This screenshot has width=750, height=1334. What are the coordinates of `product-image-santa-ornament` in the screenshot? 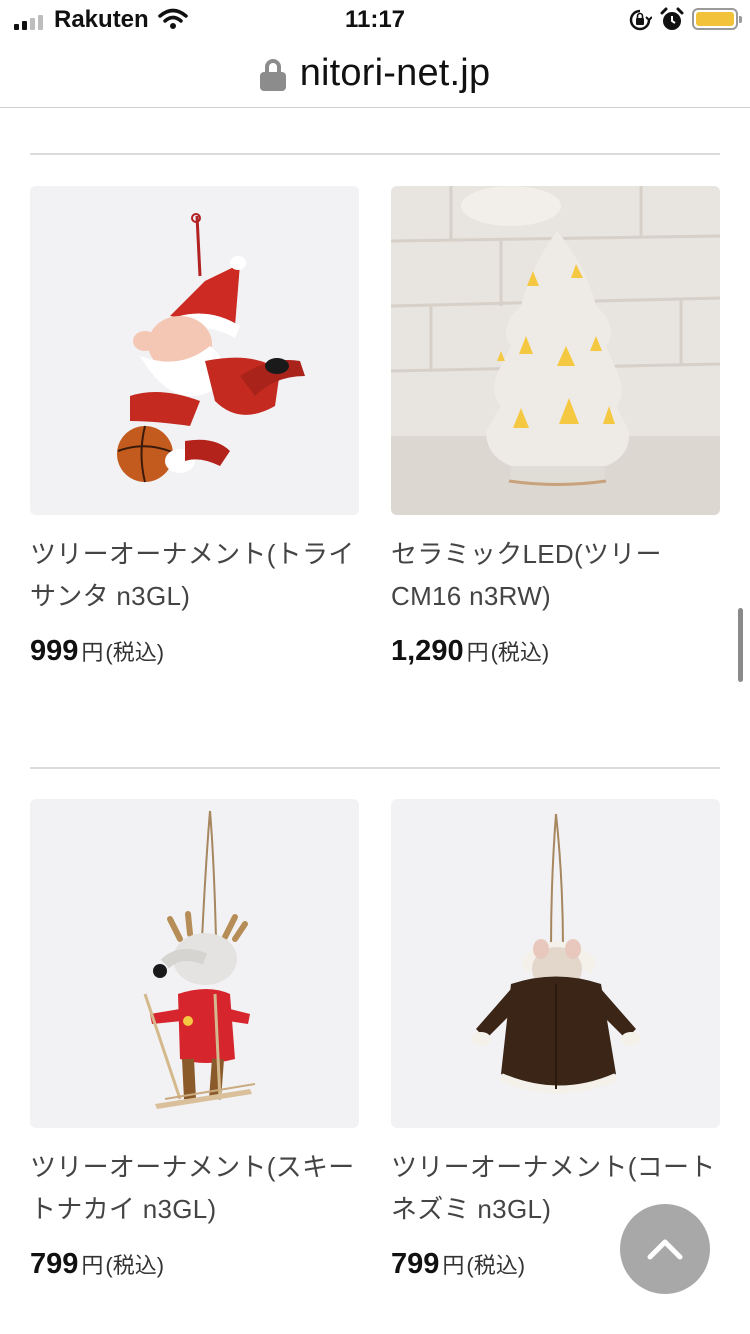 It's located at (194, 350).